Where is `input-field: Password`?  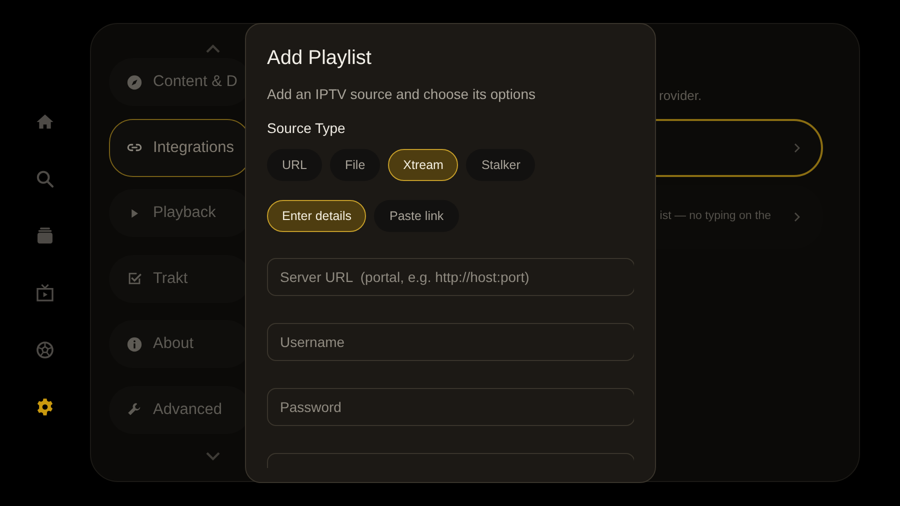
input-field: Password is located at coordinates (450, 407).